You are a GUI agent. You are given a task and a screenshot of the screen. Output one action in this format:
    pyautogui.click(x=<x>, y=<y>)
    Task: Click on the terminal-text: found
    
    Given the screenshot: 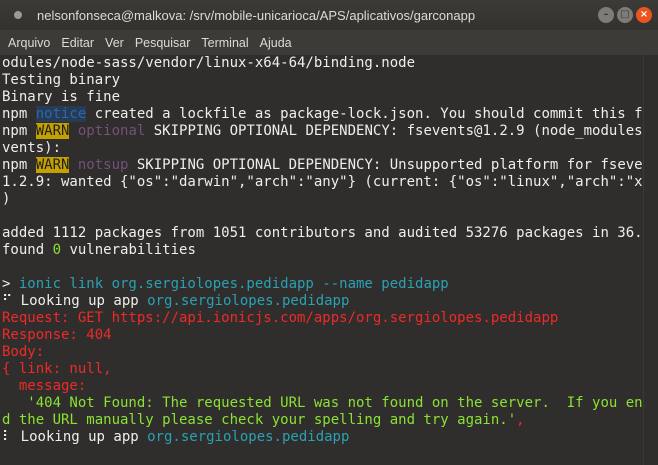 What is the action you would take?
    pyautogui.click(x=27, y=250)
    